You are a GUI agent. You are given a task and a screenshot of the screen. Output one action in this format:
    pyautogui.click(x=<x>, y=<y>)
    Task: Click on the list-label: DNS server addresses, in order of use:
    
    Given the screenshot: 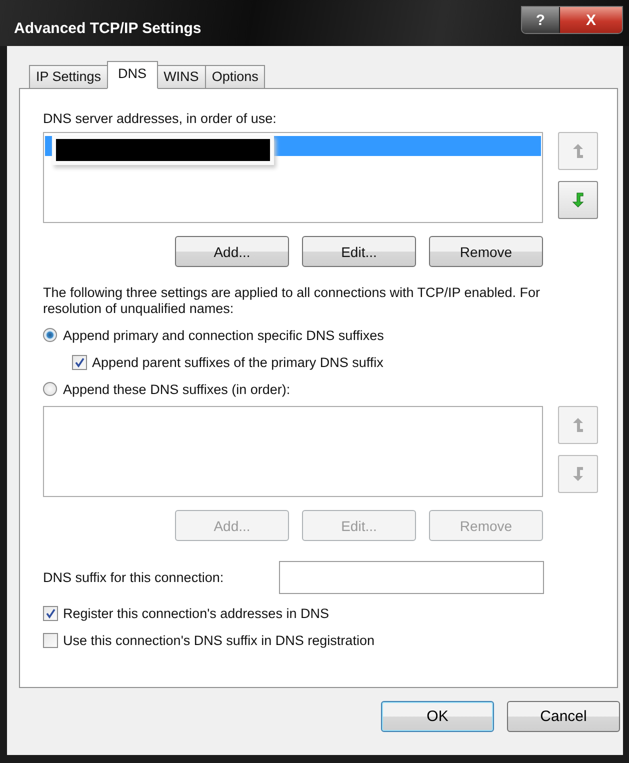 What is the action you would take?
    pyautogui.click(x=160, y=118)
    